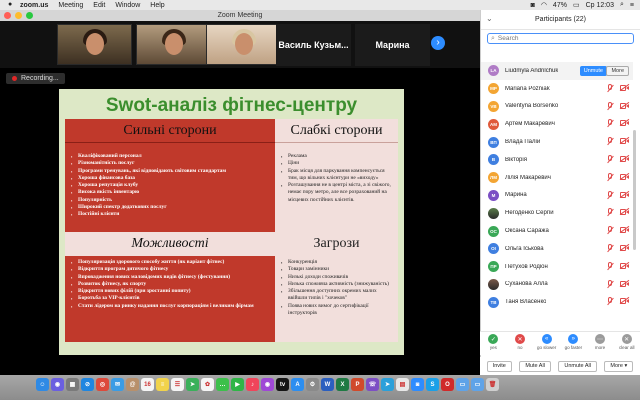 This screenshot has height=400, width=640. What do you see at coordinates (87, 384) in the screenshot?
I see `safari-icon: ⊘` at bounding box center [87, 384].